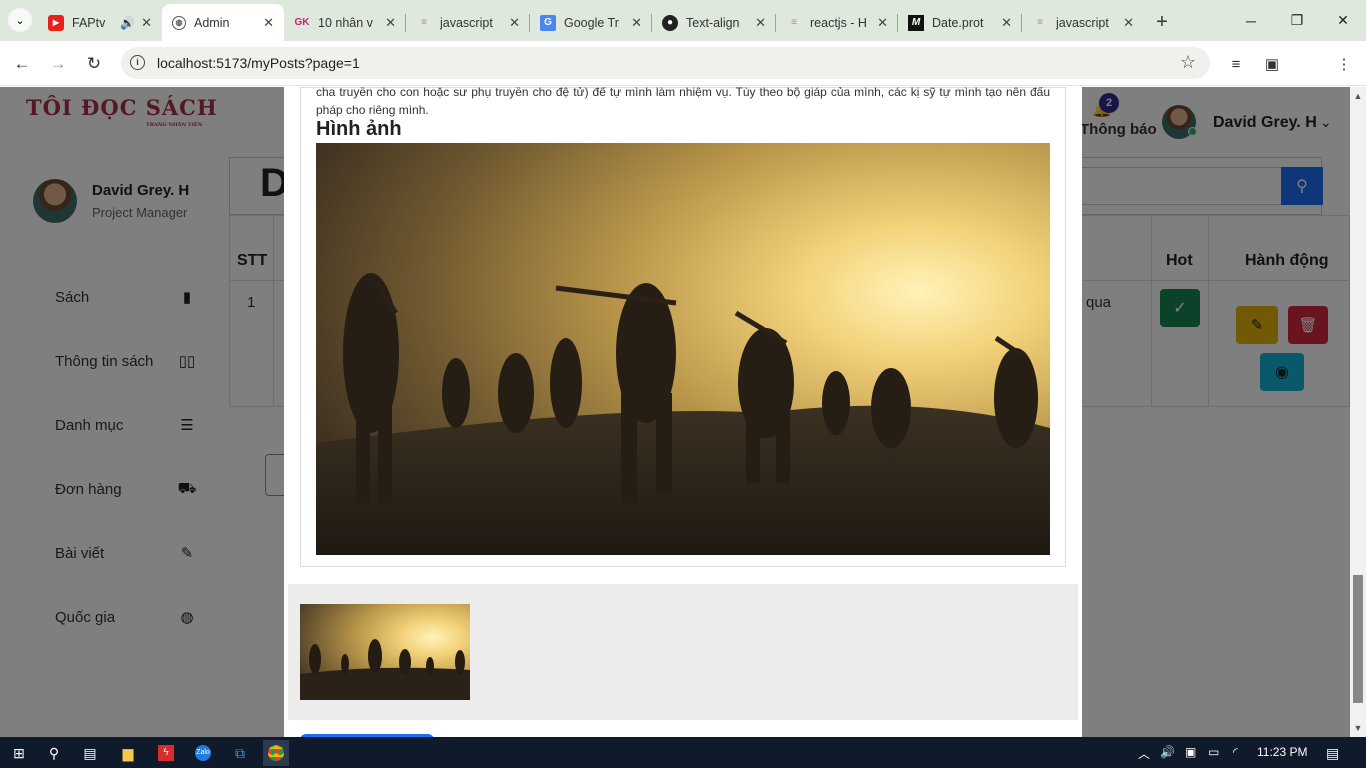  I want to click on google-translate-icon: G, so click(548, 22).